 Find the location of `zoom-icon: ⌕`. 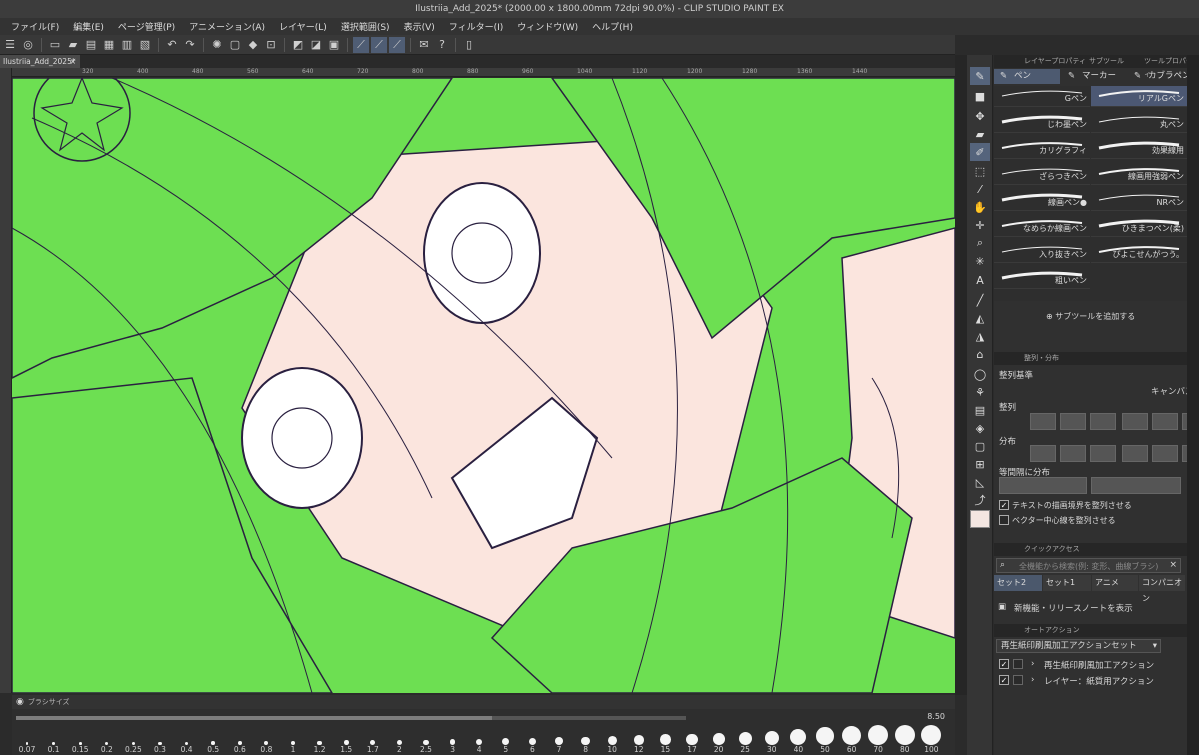

zoom-icon: ⌕ is located at coordinates (980, 243).